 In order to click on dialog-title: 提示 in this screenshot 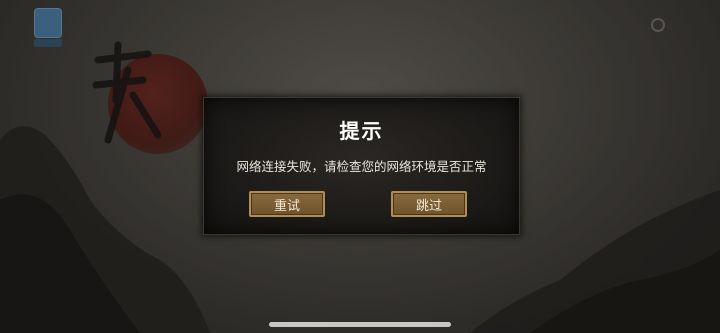, I will do `click(361, 131)`.